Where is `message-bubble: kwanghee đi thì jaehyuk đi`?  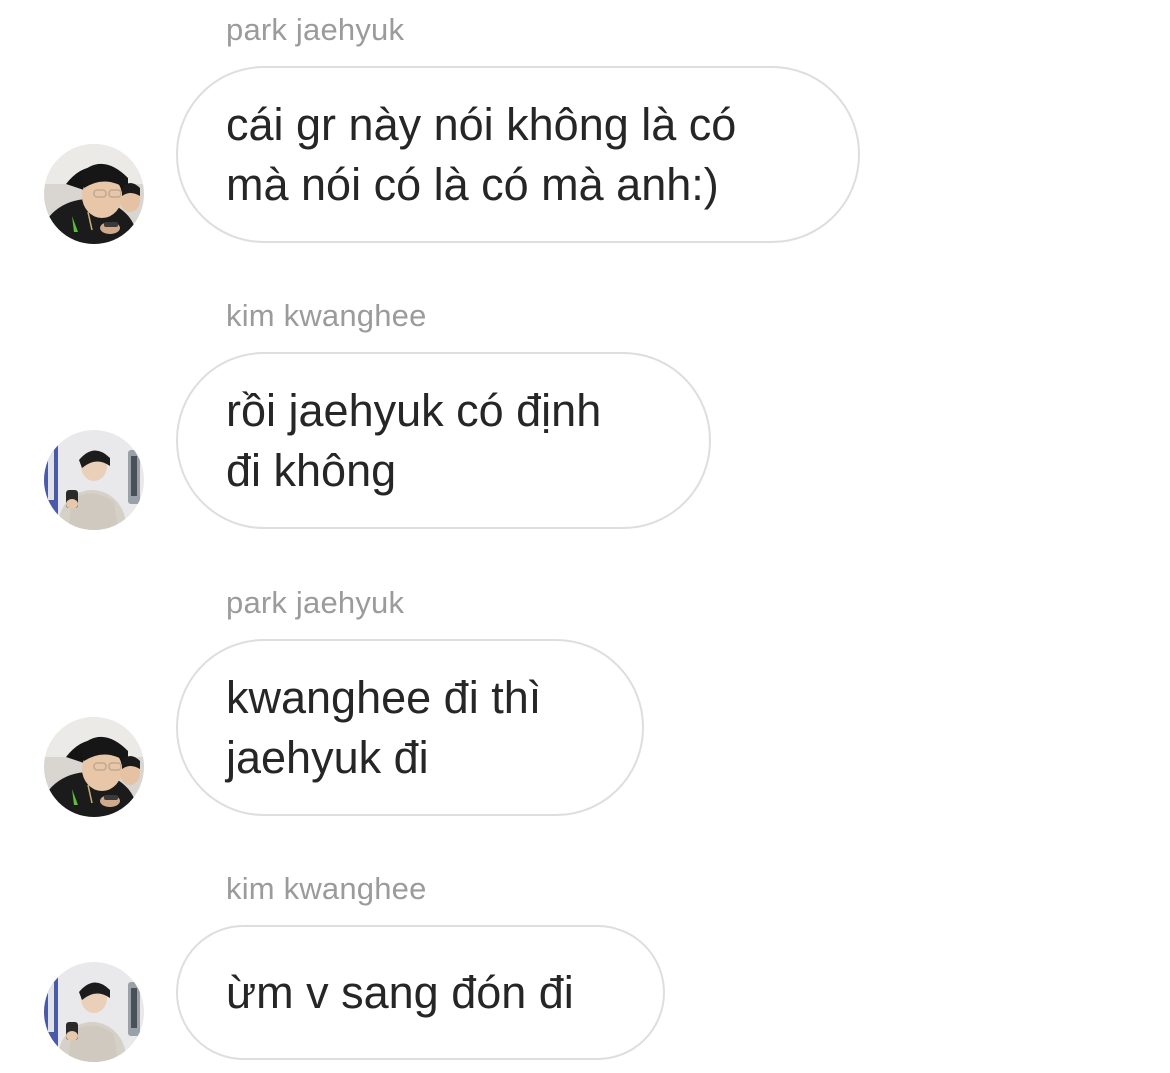 message-bubble: kwanghee đi thì jaehyuk đi is located at coordinates (410, 727).